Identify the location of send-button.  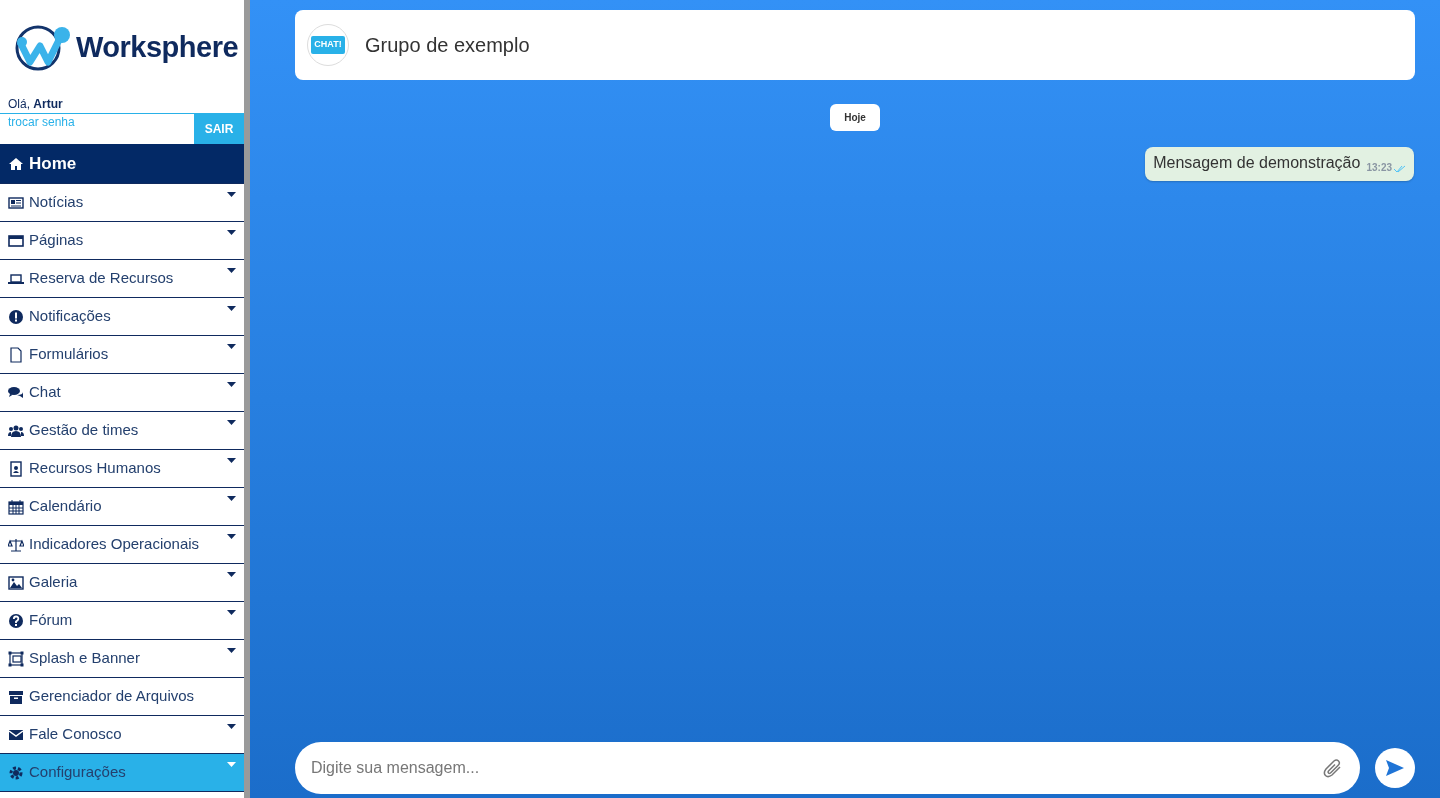
(1395, 768).